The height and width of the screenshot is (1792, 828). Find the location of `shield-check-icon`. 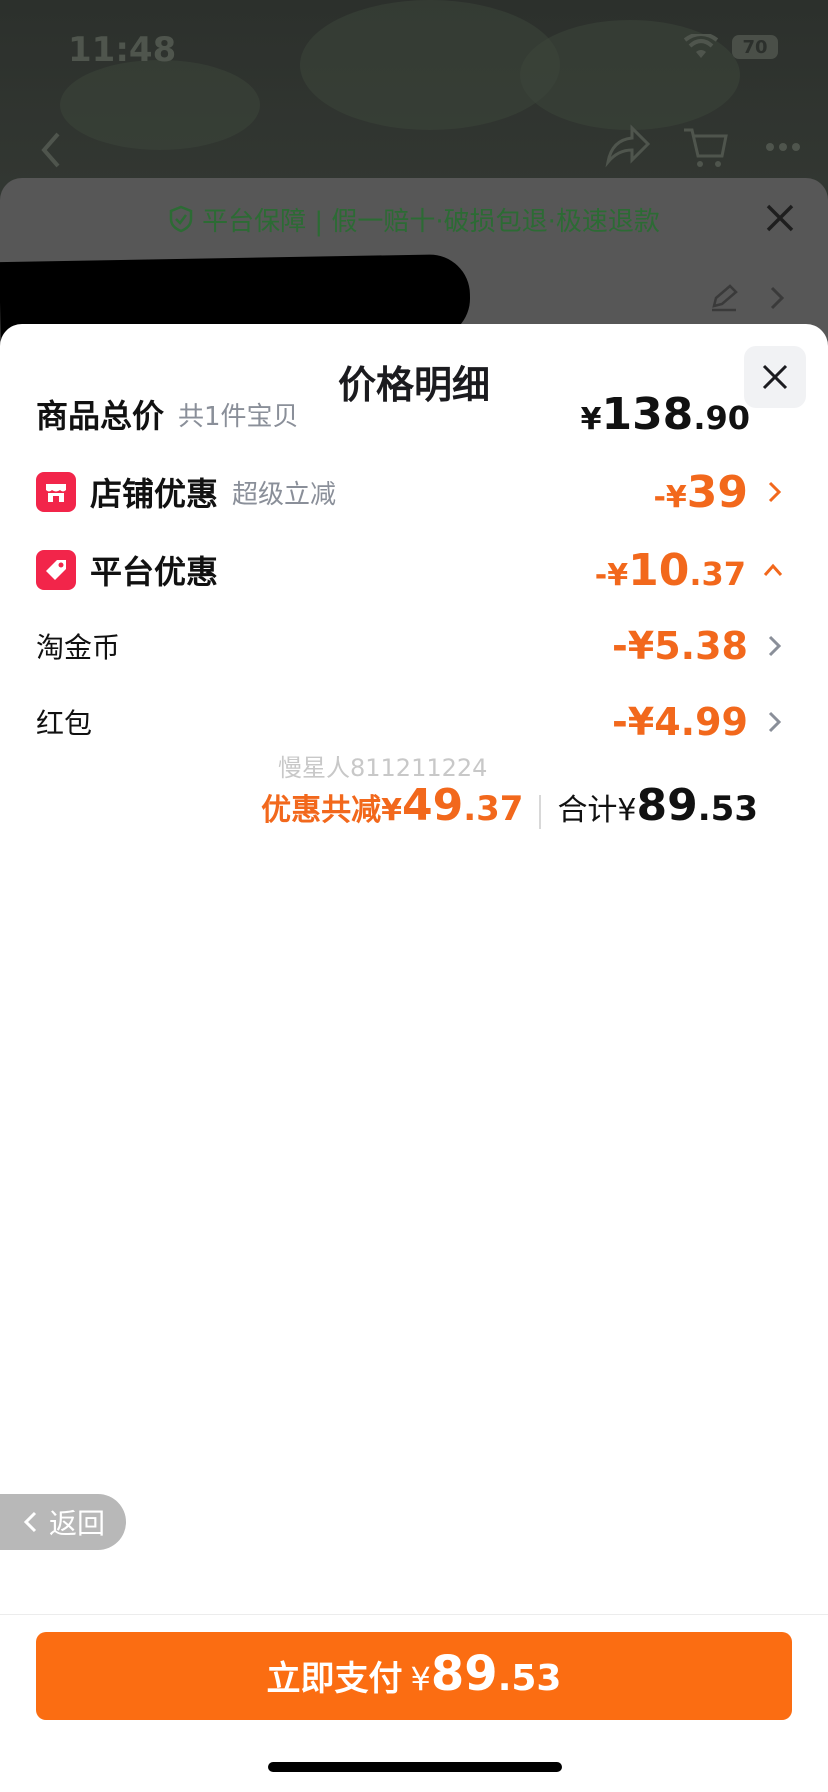

shield-check-icon is located at coordinates (181, 219).